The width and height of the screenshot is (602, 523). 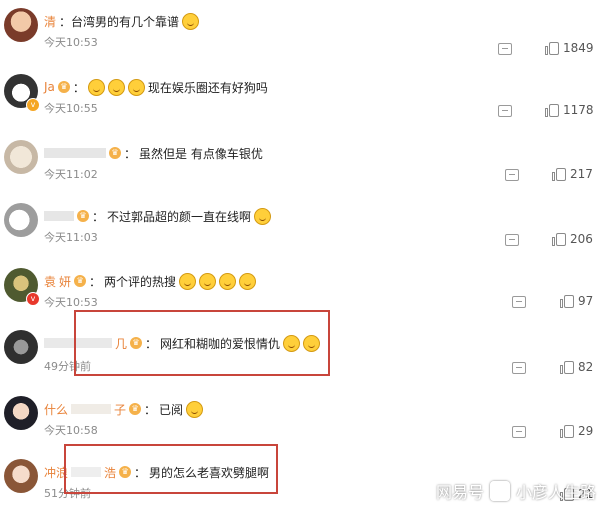 I want to click on like-button: 82, so click(x=576, y=367).